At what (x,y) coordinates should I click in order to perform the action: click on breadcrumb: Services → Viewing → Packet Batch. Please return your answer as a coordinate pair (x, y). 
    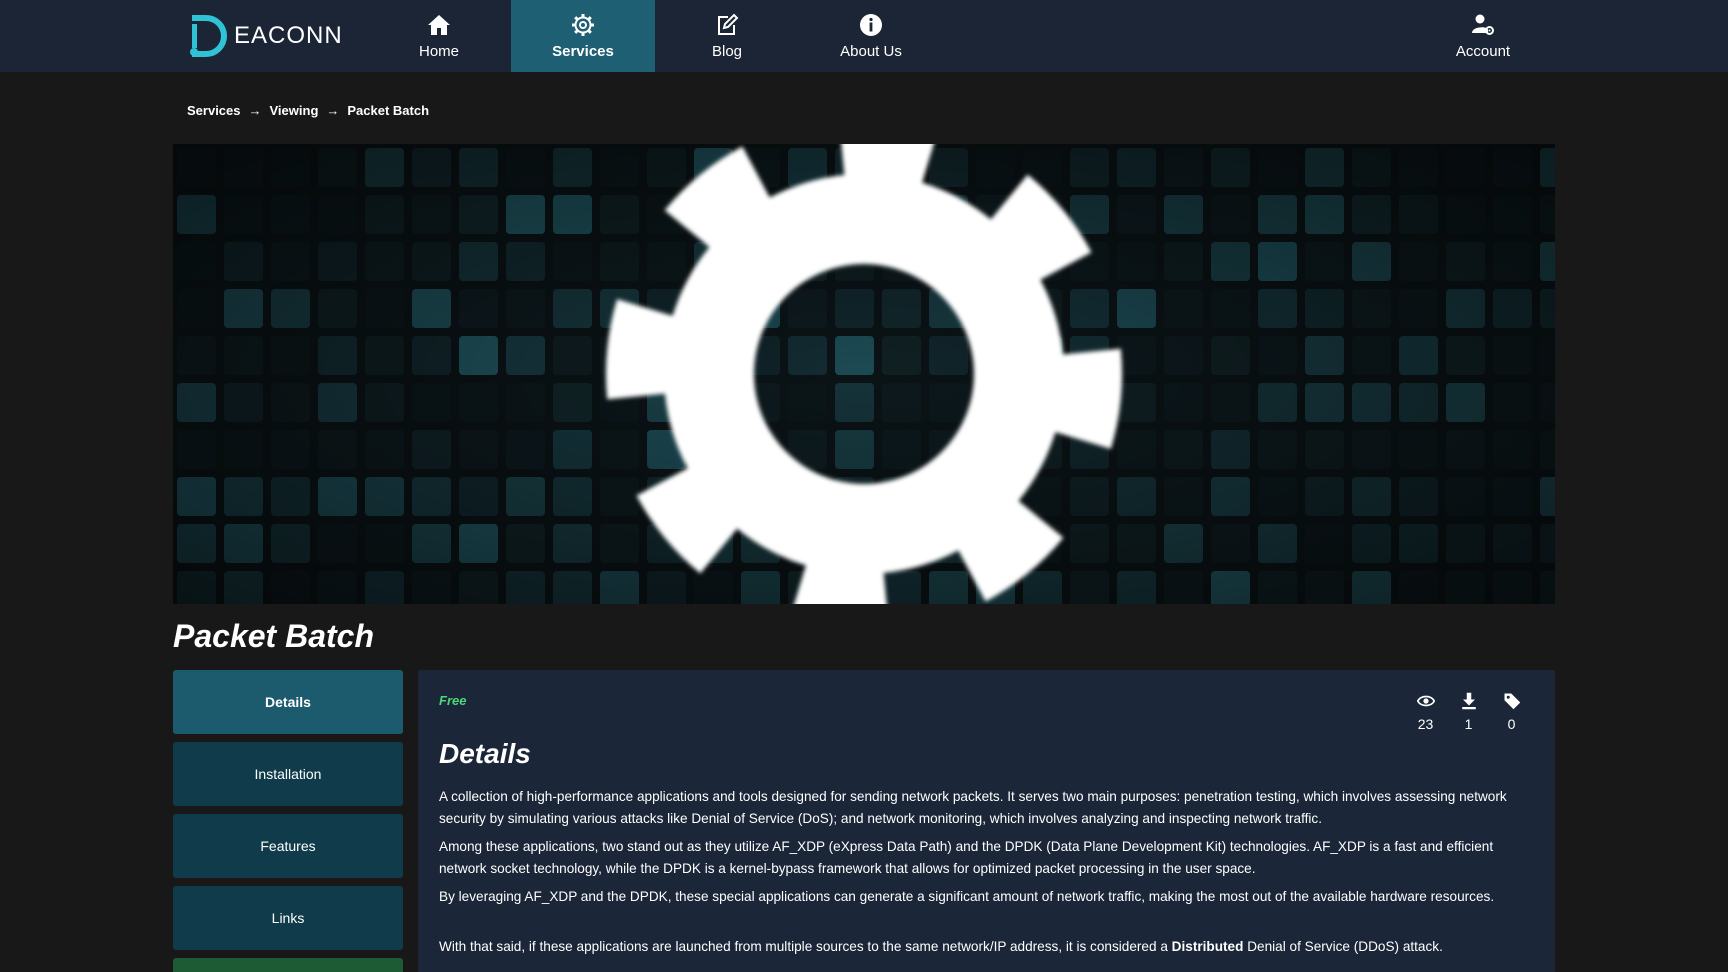
    Looking at the image, I should click on (308, 110).